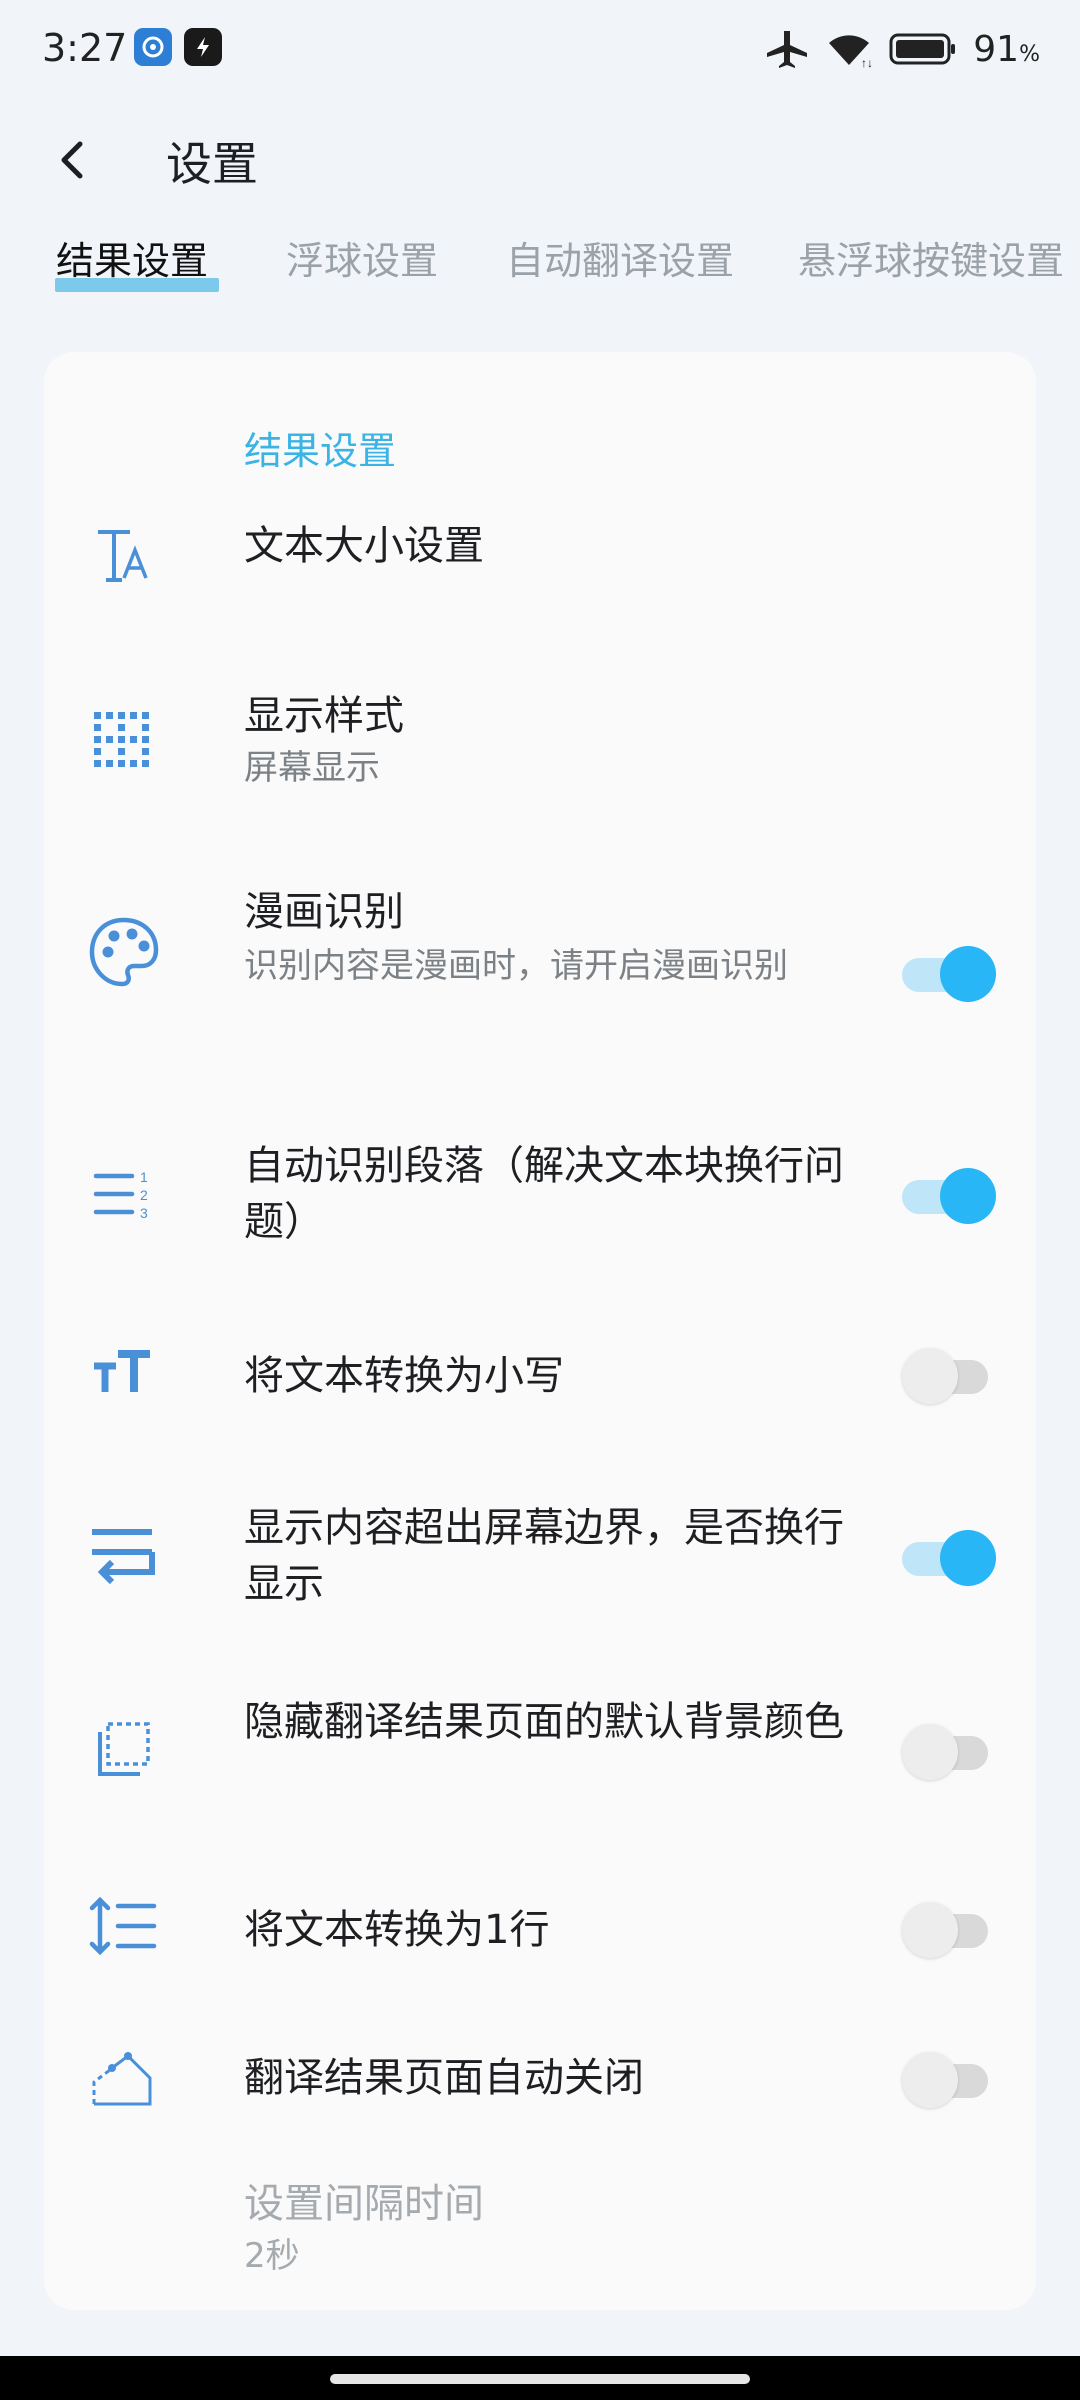  Describe the element at coordinates (122, 1371) in the screenshot. I see `lowercase-icon` at that location.